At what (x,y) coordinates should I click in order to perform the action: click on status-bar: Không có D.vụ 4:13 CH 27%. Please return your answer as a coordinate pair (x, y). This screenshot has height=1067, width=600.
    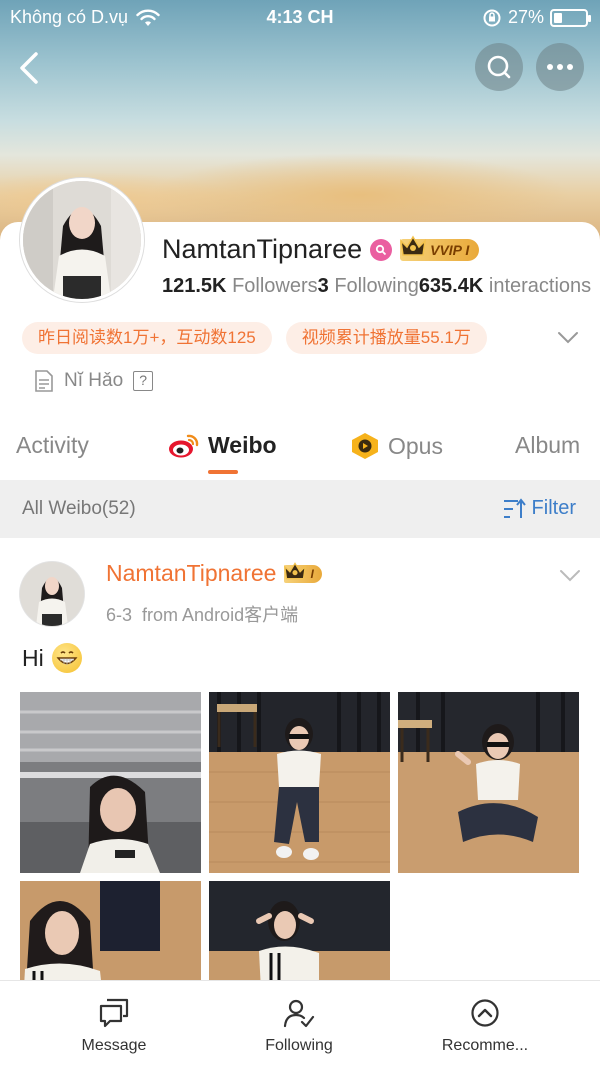
    Looking at the image, I should click on (300, 17).